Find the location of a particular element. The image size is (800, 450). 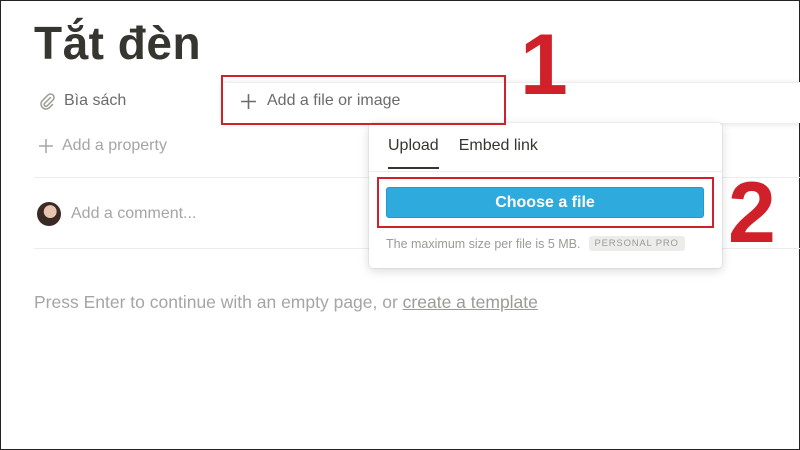

avatar is located at coordinates (49, 214).